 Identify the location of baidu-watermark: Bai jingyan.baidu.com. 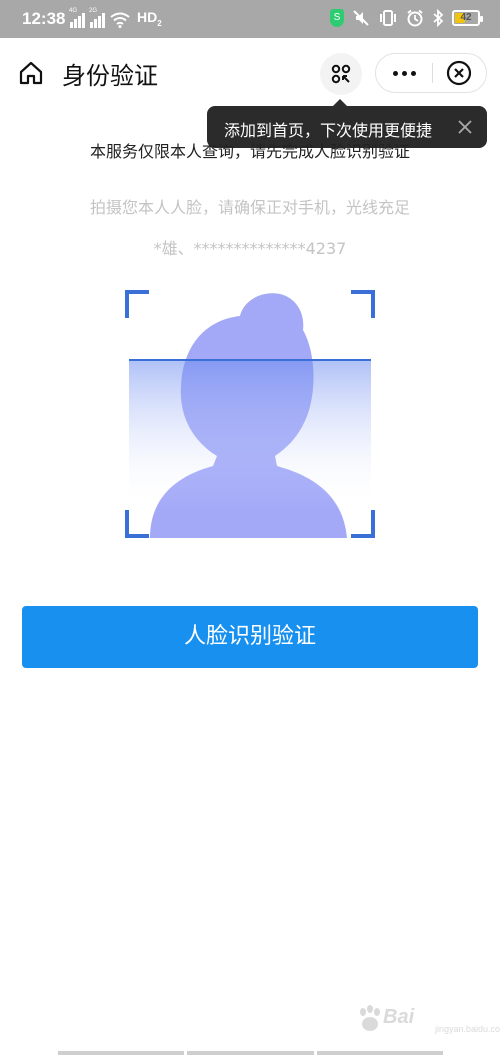
(427, 1020).